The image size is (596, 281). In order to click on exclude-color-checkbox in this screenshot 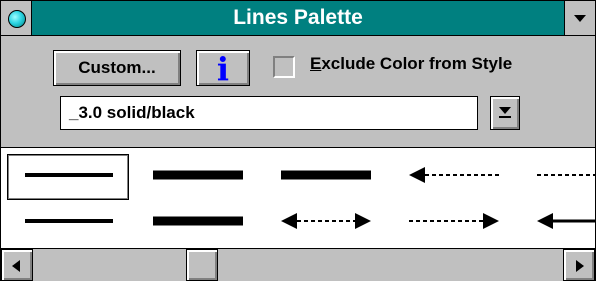, I will do `click(284, 67)`.